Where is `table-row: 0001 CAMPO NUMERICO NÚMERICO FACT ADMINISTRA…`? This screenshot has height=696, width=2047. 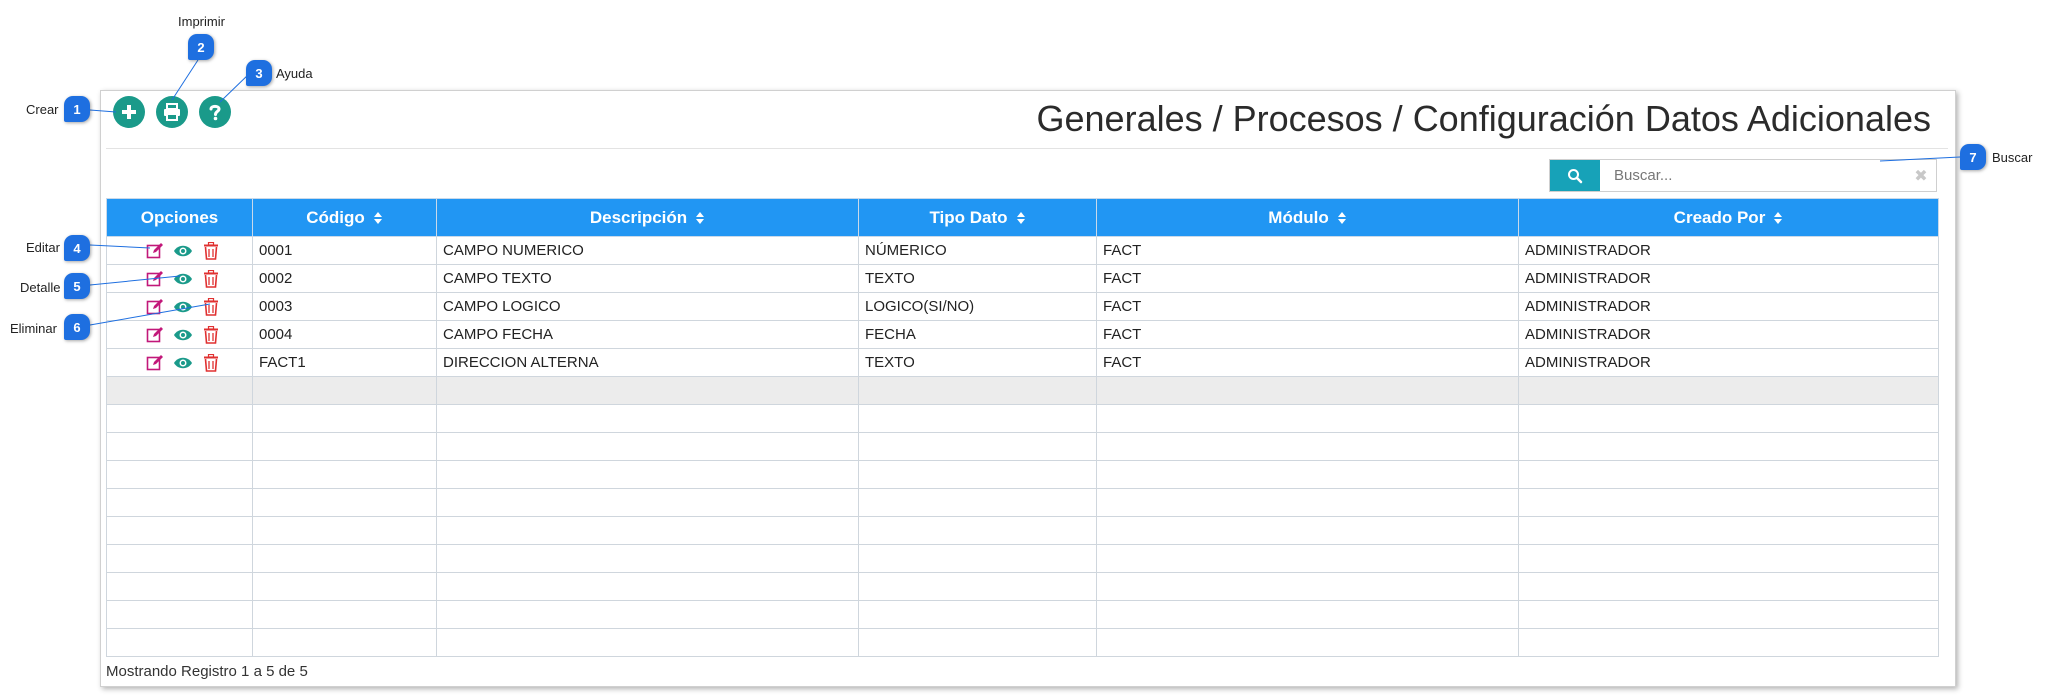
table-row: 0001 CAMPO NUMERICO NÚMERICO FACT ADMINISTRA… is located at coordinates (1022, 250).